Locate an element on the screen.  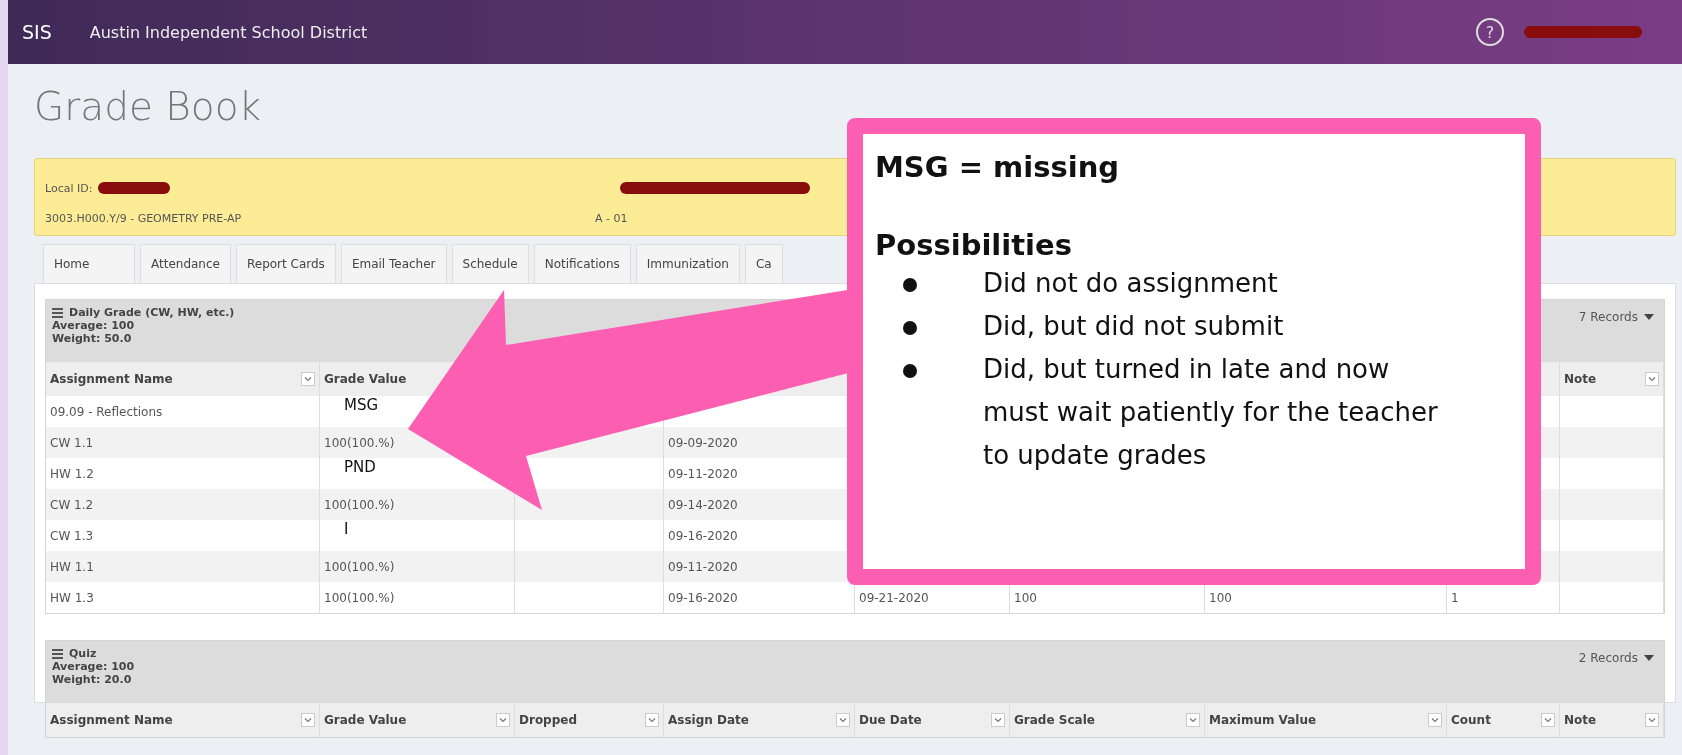
table-cell: 09-09-2020 is located at coordinates (703, 442).